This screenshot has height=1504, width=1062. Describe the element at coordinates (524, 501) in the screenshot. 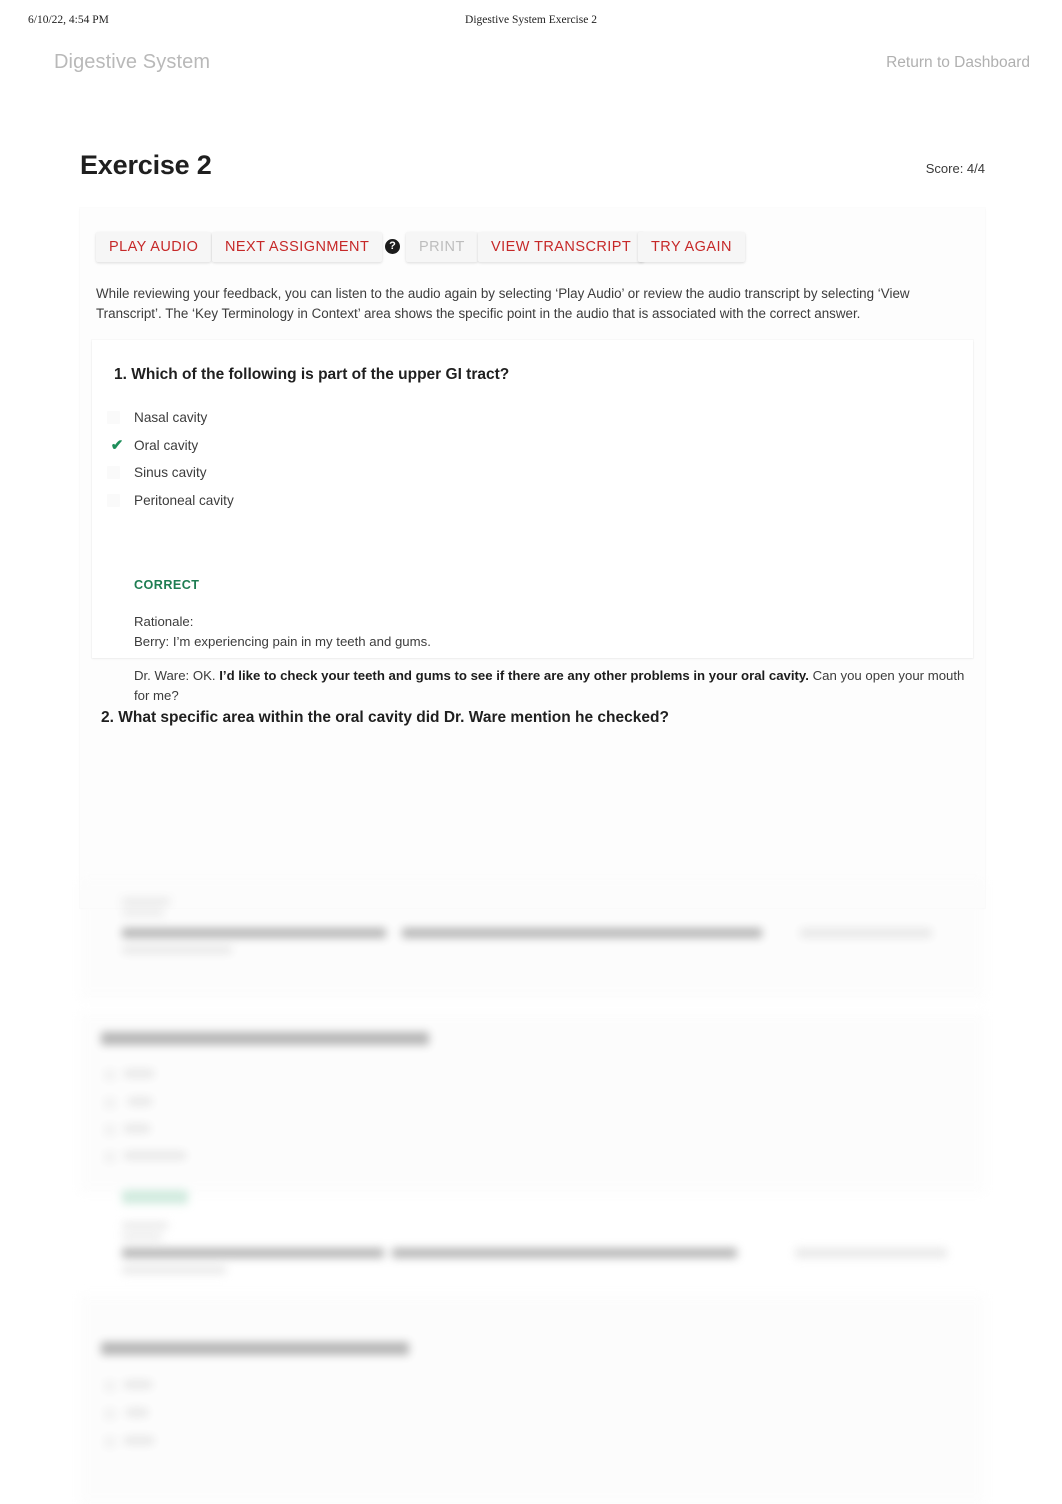

I see `option-row: Peritoneal cavity` at that location.